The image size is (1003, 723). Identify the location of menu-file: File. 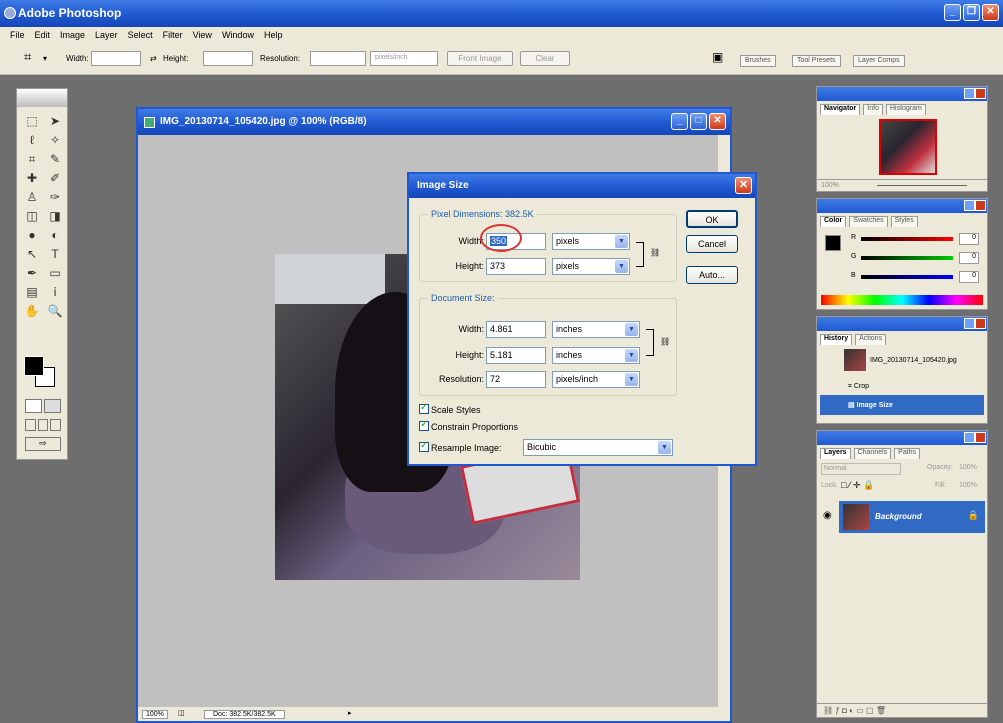
(17, 35).